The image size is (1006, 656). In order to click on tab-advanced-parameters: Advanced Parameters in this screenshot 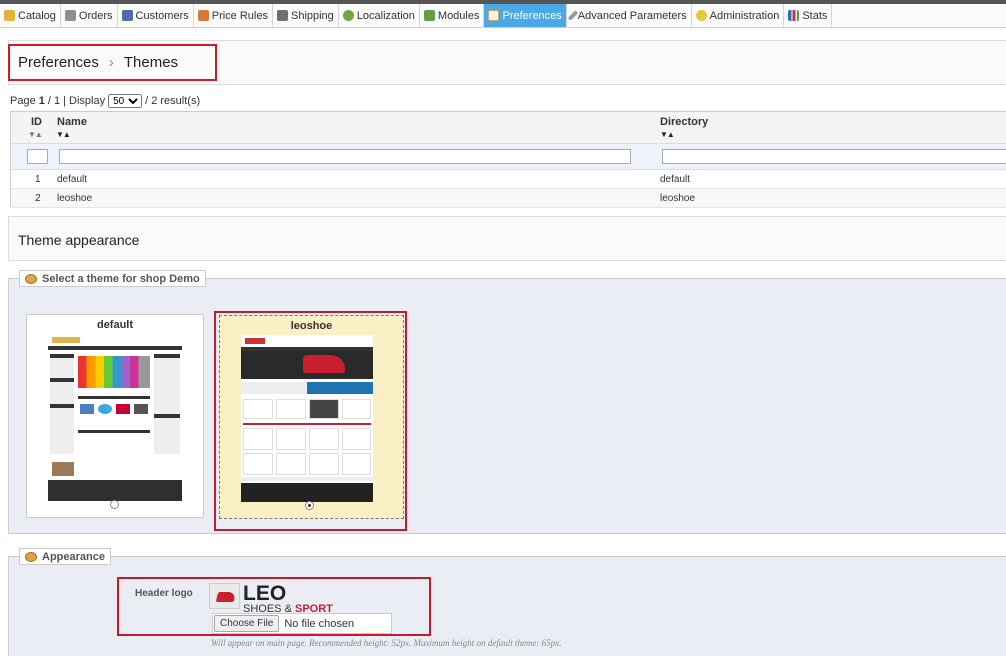, I will do `click(629, 15)`.